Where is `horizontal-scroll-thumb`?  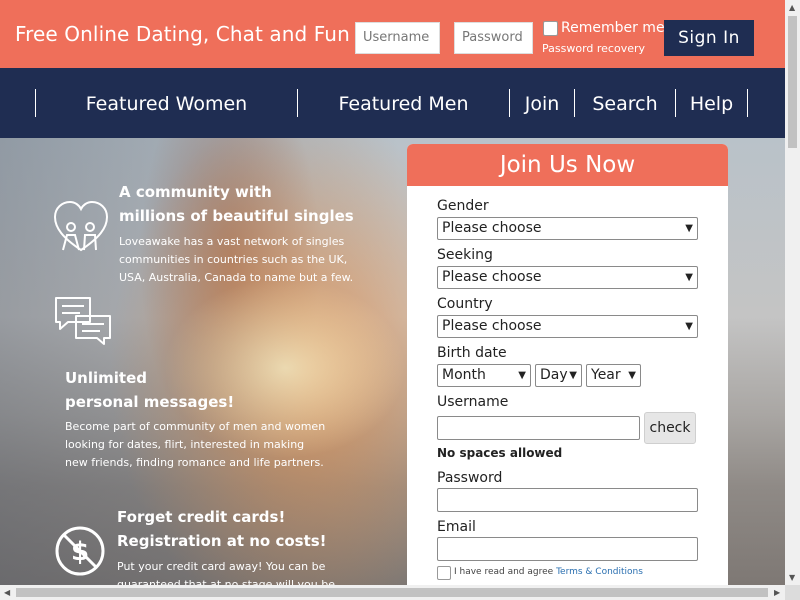
horizontal-scroll-thumb is located at coordinates (392, 592).